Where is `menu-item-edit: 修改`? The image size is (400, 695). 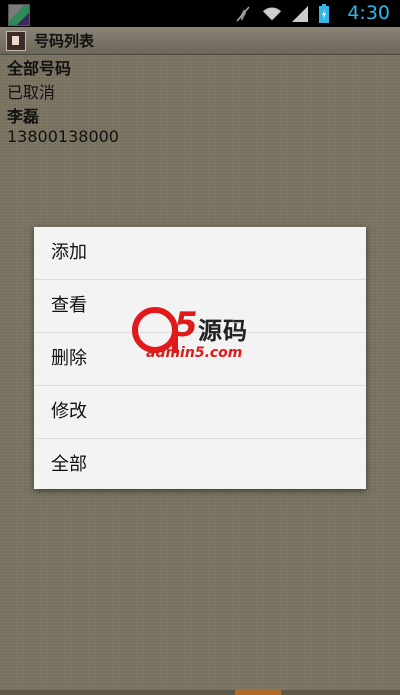 menu-item-edit: 修改 is located at coordinates (200, 412).